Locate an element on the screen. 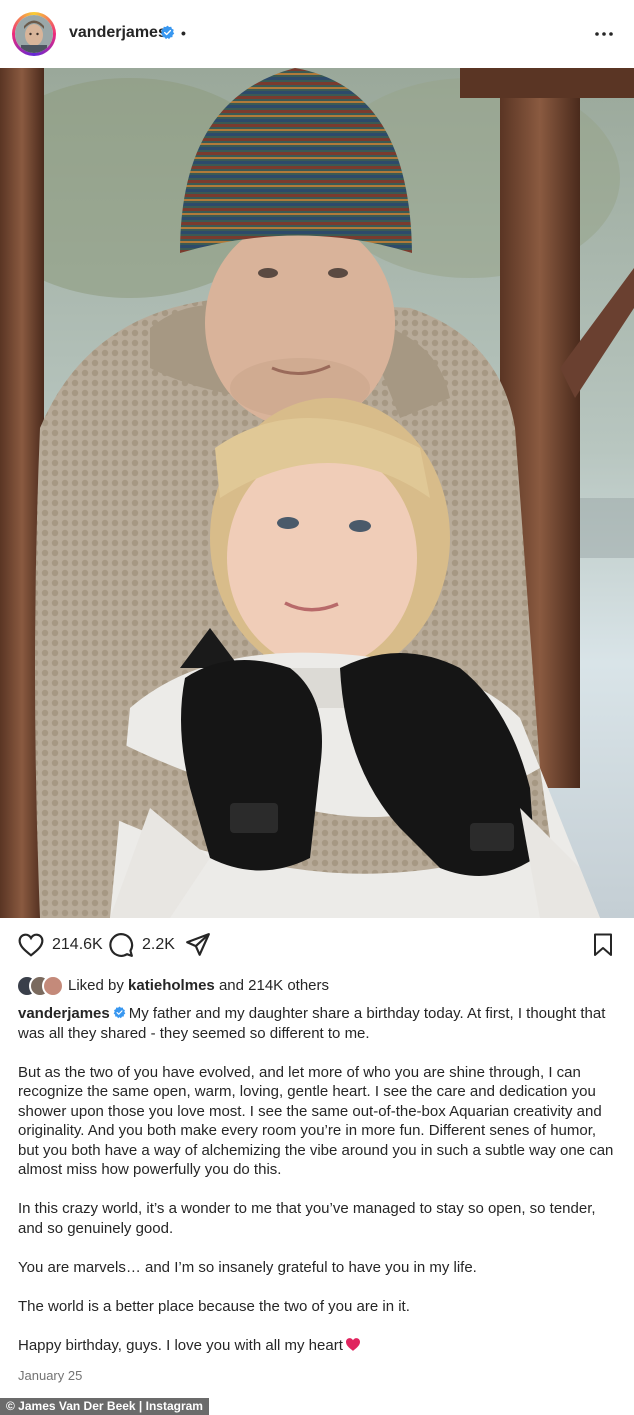 The width and height of the screenshot is (634, 1415). post-header: vanderjames • is located at coordinates (317, 34).